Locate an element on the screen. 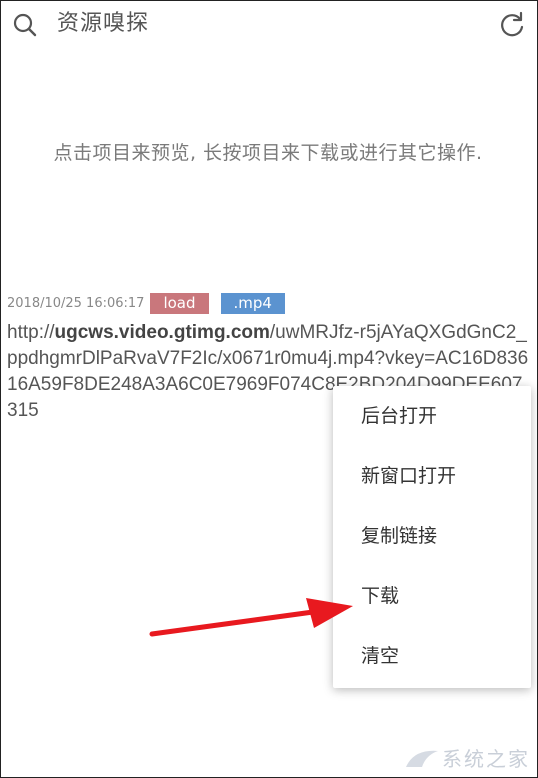  url-prefix: http:// is located at coordinates (31, 332).